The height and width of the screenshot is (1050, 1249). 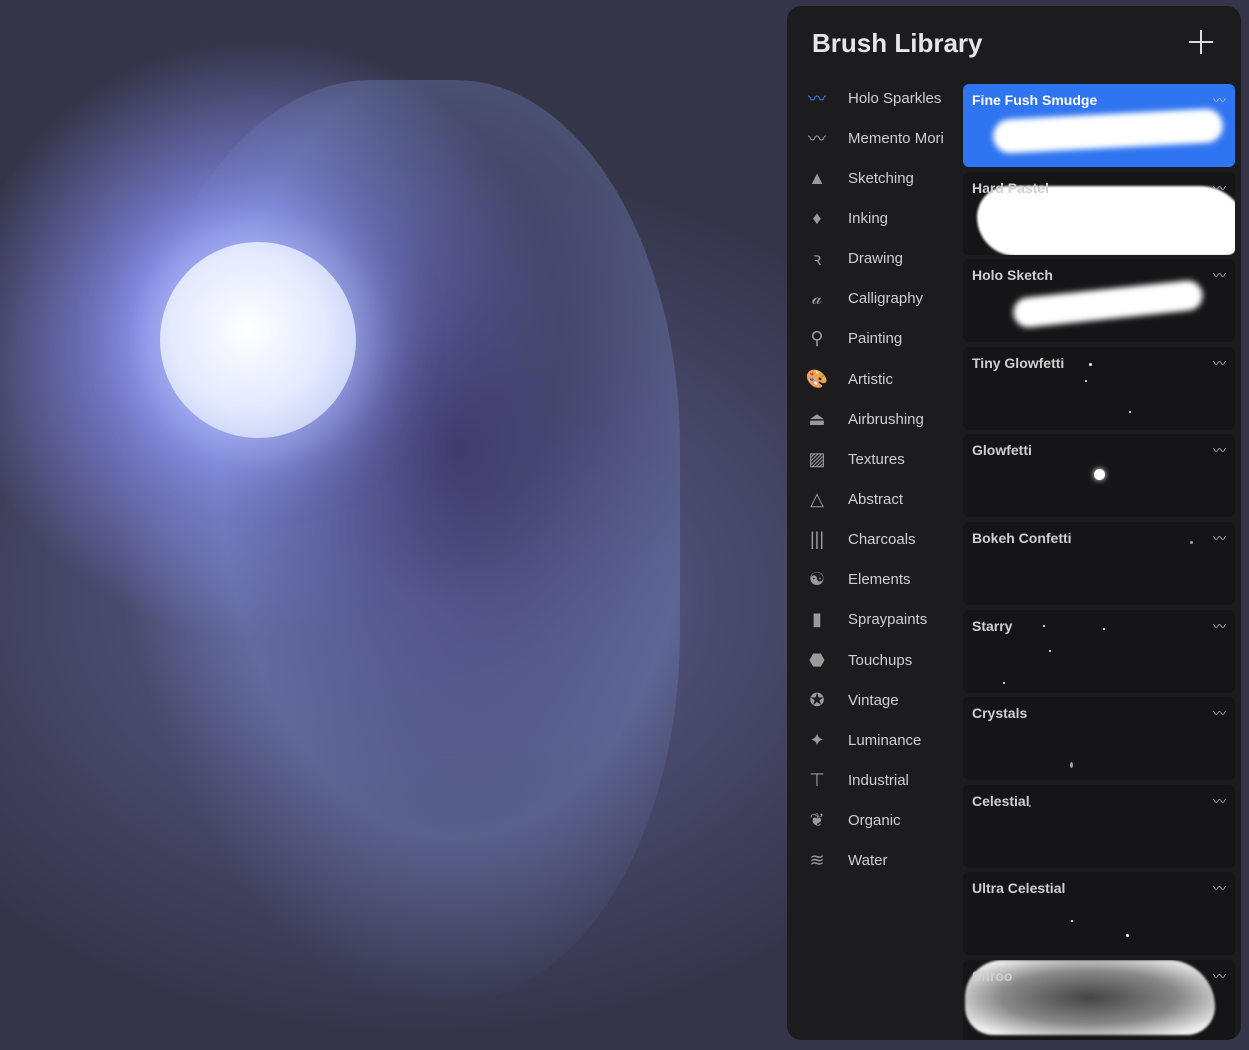 What do you see at coordinates (1002, 450) in the screenshot?
I see `brush-name: Glowfetti` at bounding box center [1002, 450].